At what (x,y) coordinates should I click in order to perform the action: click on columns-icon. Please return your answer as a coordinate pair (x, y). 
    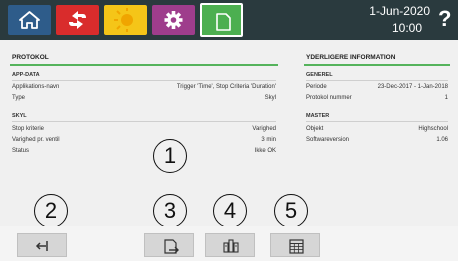
    Looking at the image, I should click on (231, 246).